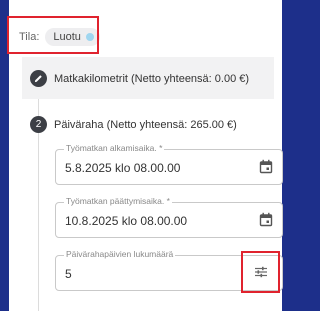 This screenshot has width=320, height=311. Describe the element at coordinates (152, 79) in the screenshot. I see `section-title-matkakilometrit: Matkakilometrit (Netto yhteensä: 0.00 €)` at that location.